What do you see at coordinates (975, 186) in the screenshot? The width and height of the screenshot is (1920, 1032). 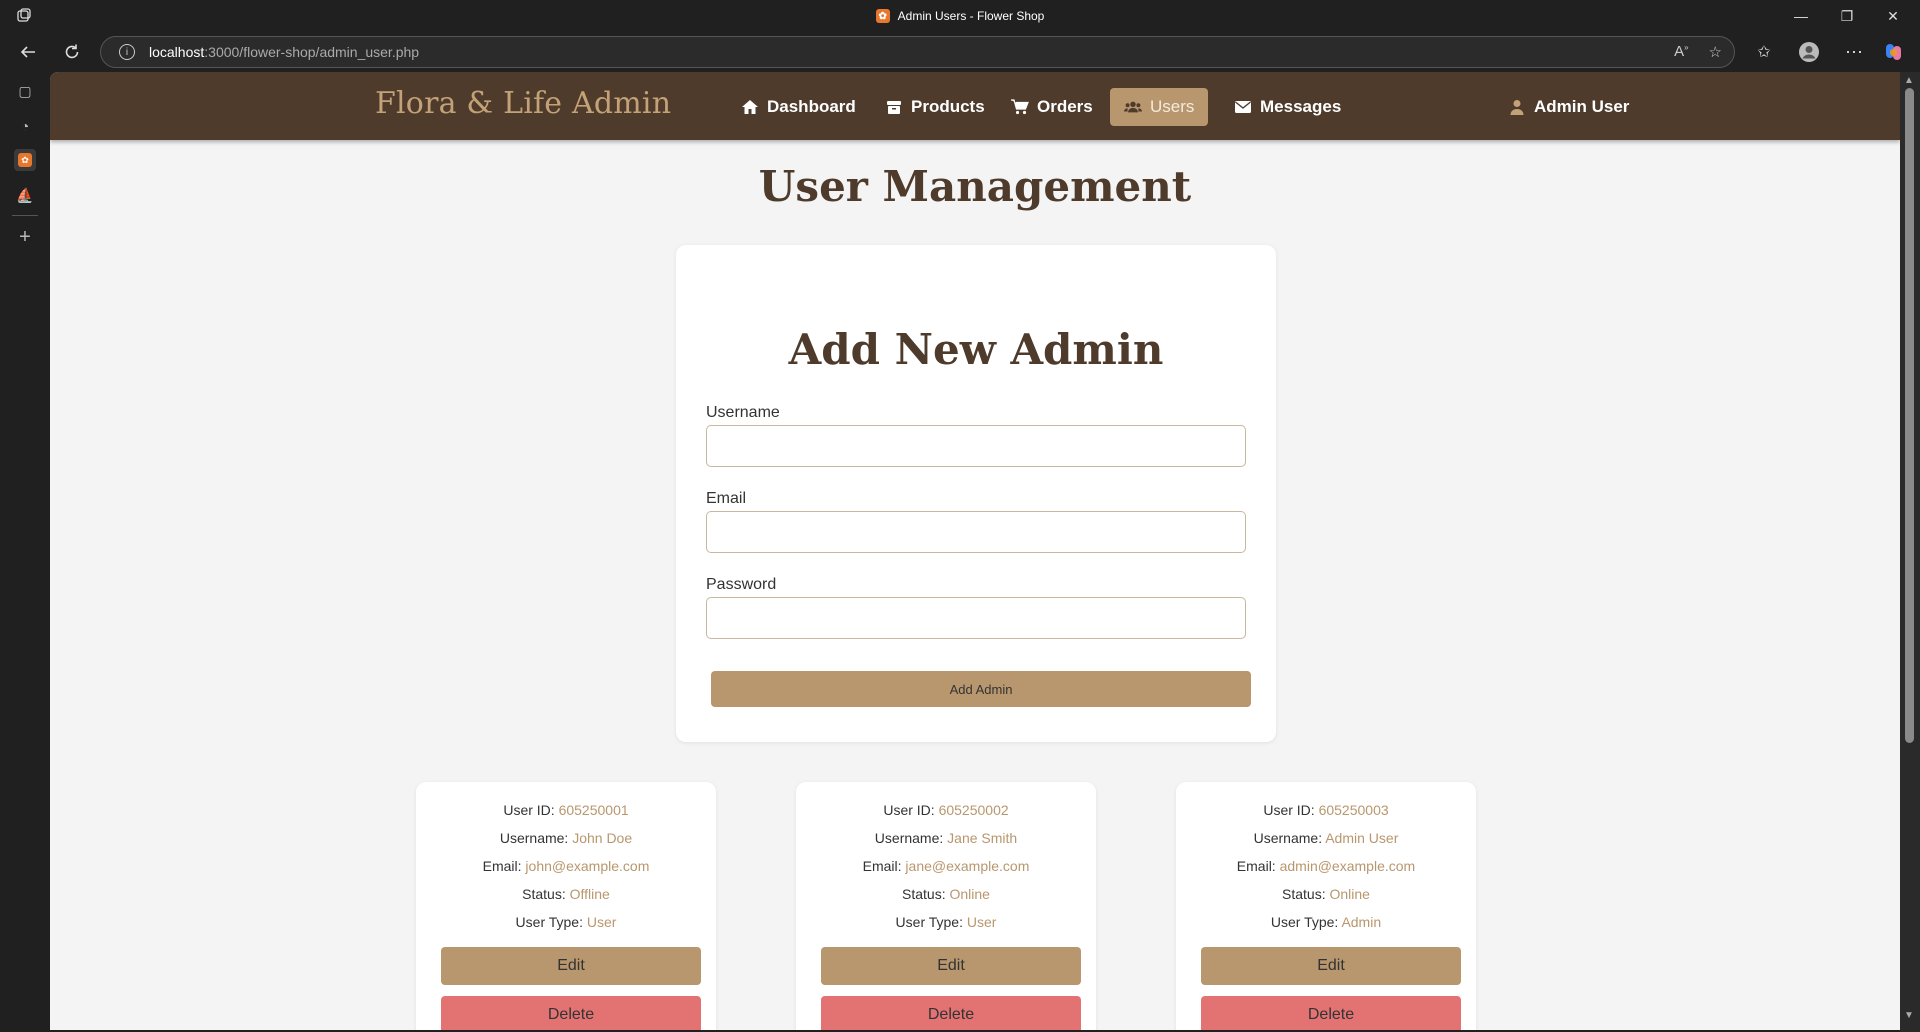 I see `page-title: User Management` at bounding box center [975, 186].